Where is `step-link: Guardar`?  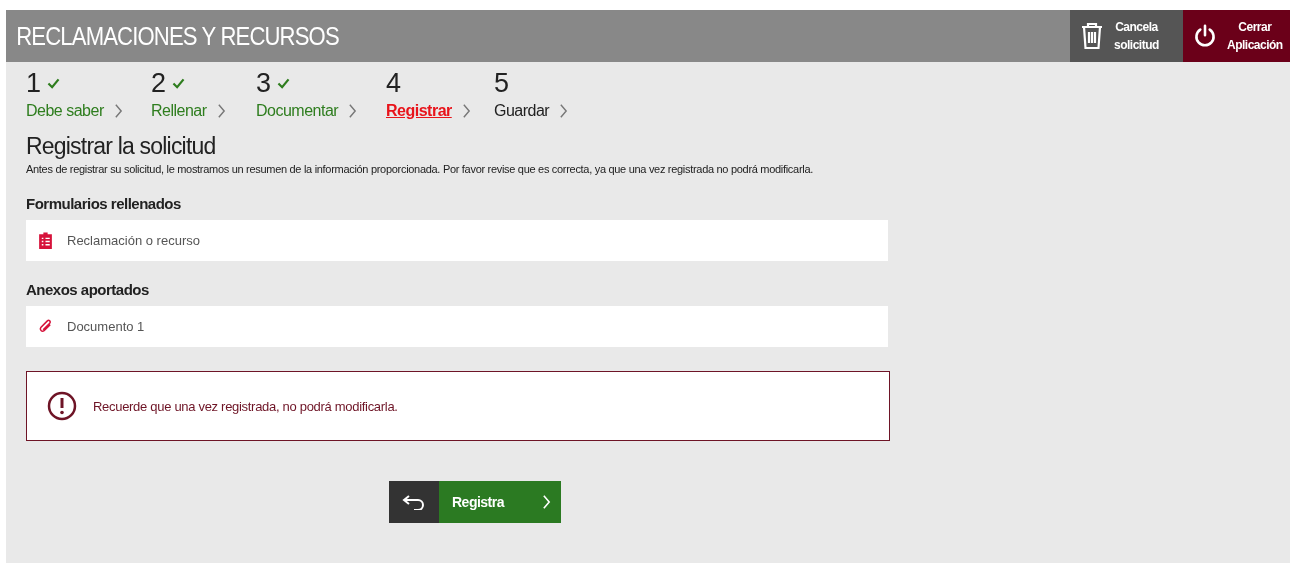
step-link: Guardar is located at coordinates (522, 111).